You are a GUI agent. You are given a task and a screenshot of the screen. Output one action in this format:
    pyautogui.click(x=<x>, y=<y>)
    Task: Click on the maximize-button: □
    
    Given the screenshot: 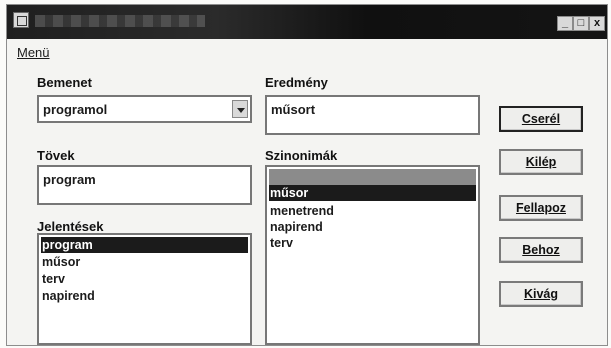 What is the action you would take?
    pyautogui.click(x=581, y=23)
    